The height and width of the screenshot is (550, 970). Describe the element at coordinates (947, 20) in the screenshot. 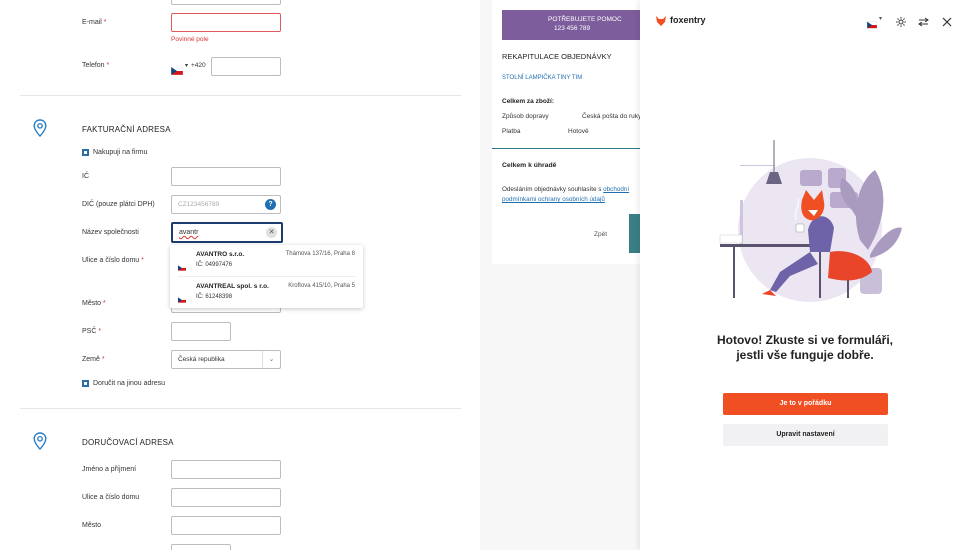

I see `close-icon` at that location.